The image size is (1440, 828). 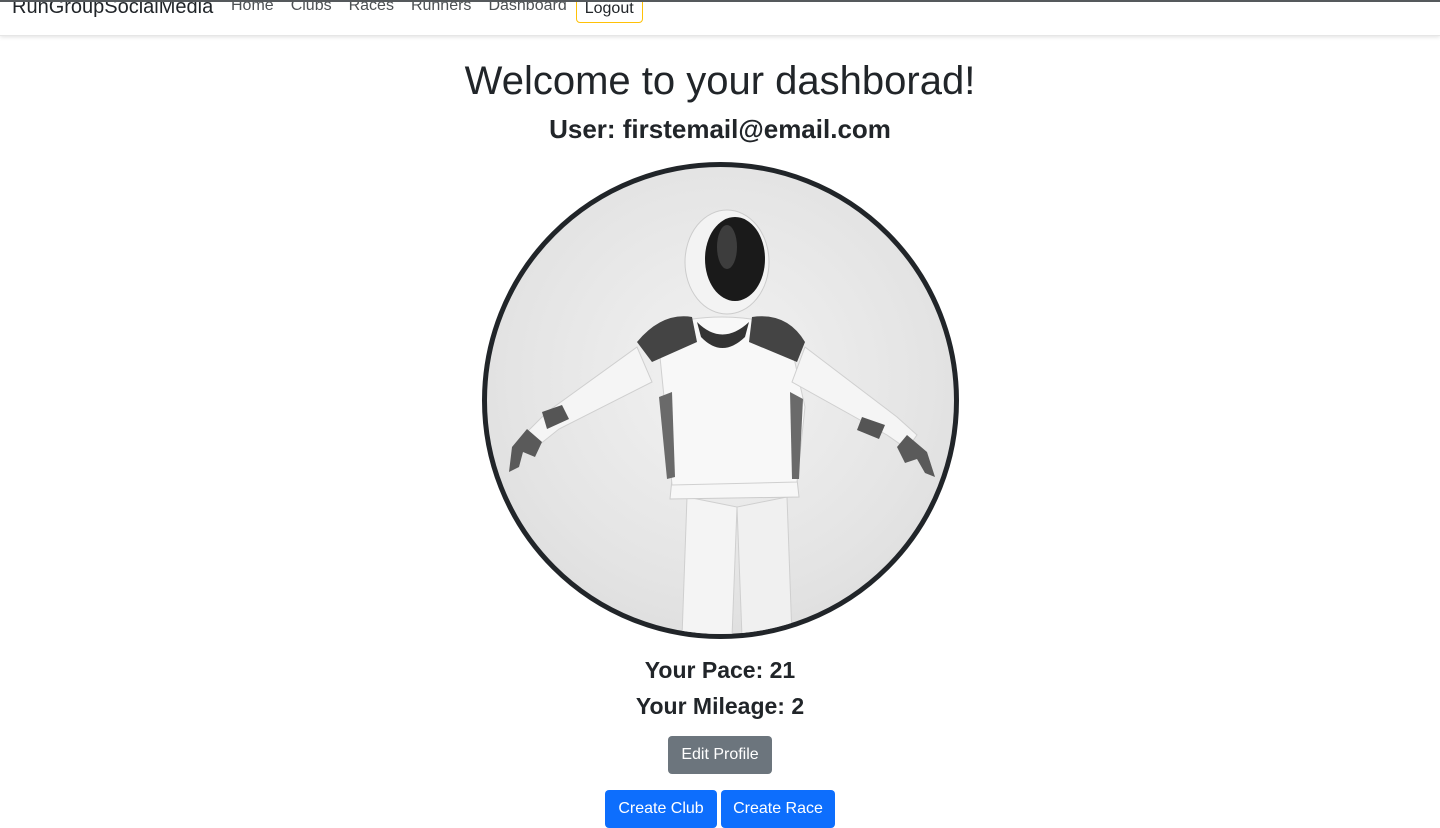 What do you see at coordinates (609, 11) in the screenshot?
I see `logout-button: Logout` at bounding box center [609, 11].